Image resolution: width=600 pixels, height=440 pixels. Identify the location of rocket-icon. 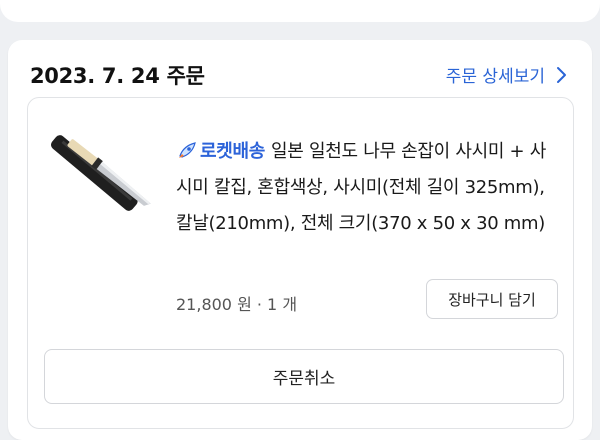
(187, 150).